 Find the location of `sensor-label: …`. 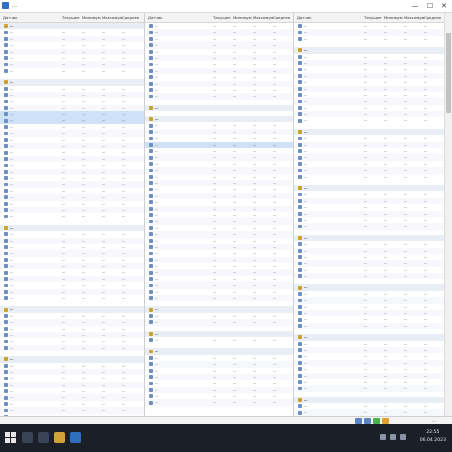

sensor-label: … is located at coordinates (306, 388).